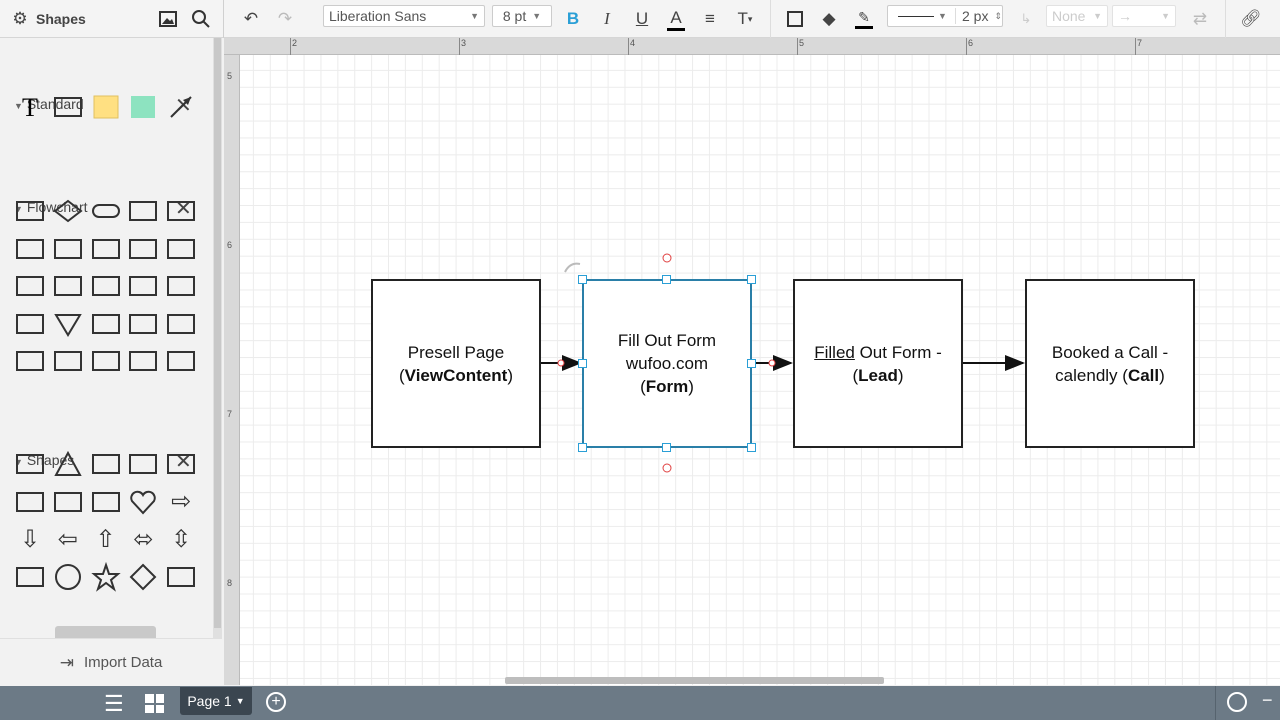  I want to click on add-page-icon: +, so click(276, 702).